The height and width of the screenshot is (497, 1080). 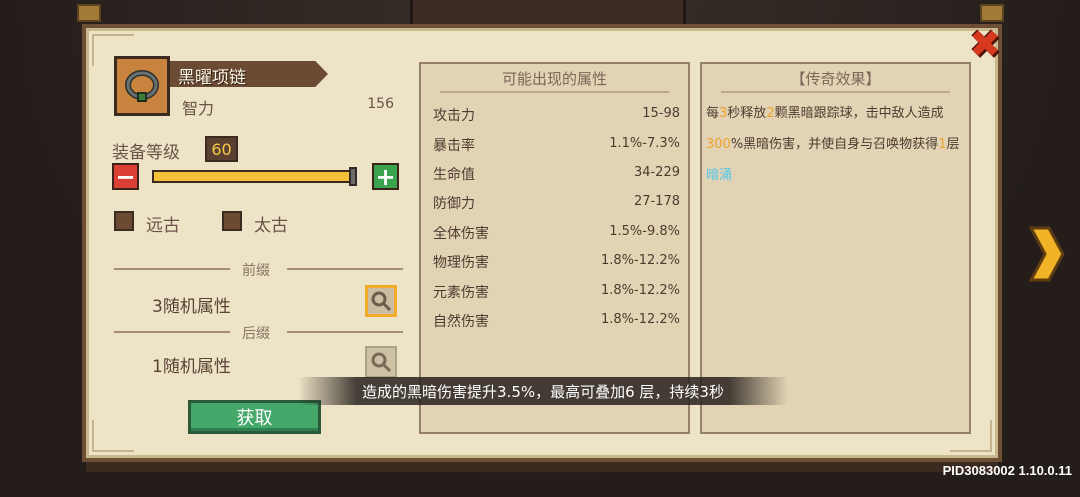 I want to click on level-increase-button: +, so click(x=385, y=176).